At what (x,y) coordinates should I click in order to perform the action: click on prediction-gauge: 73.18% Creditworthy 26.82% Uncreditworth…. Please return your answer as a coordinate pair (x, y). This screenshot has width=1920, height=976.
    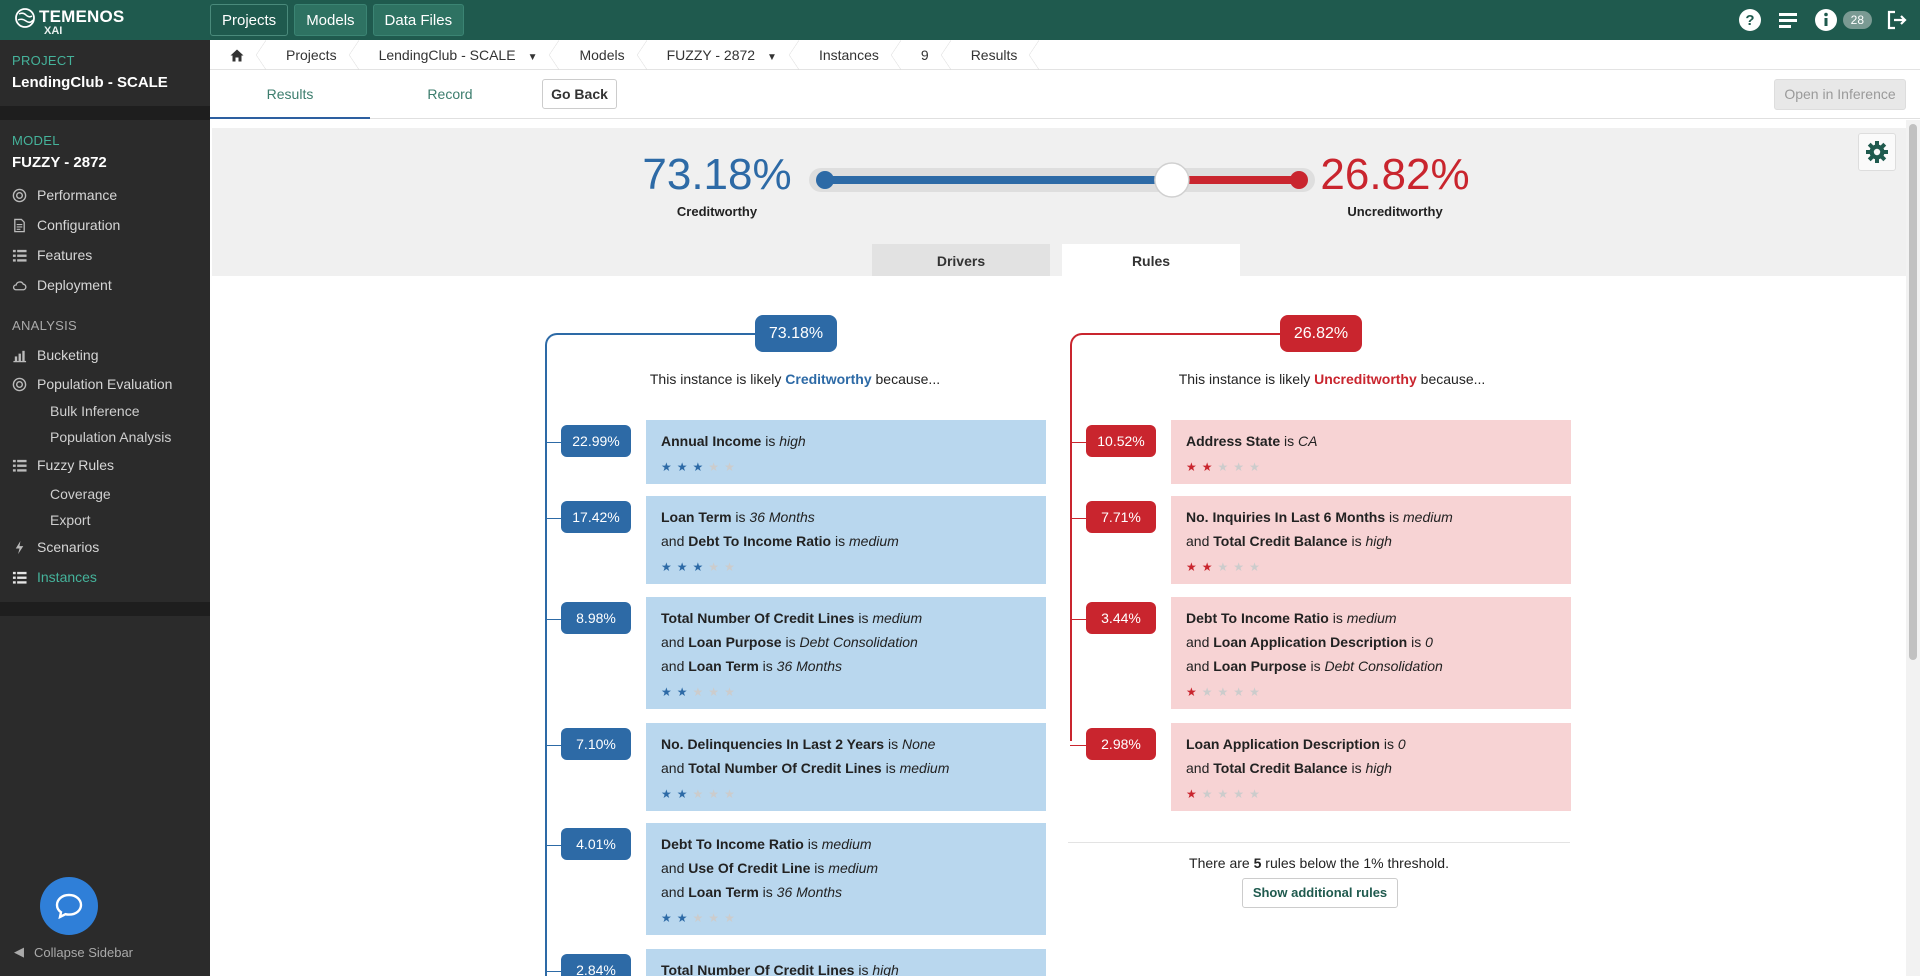
    Looking at the image, I should click on (1059, 202).